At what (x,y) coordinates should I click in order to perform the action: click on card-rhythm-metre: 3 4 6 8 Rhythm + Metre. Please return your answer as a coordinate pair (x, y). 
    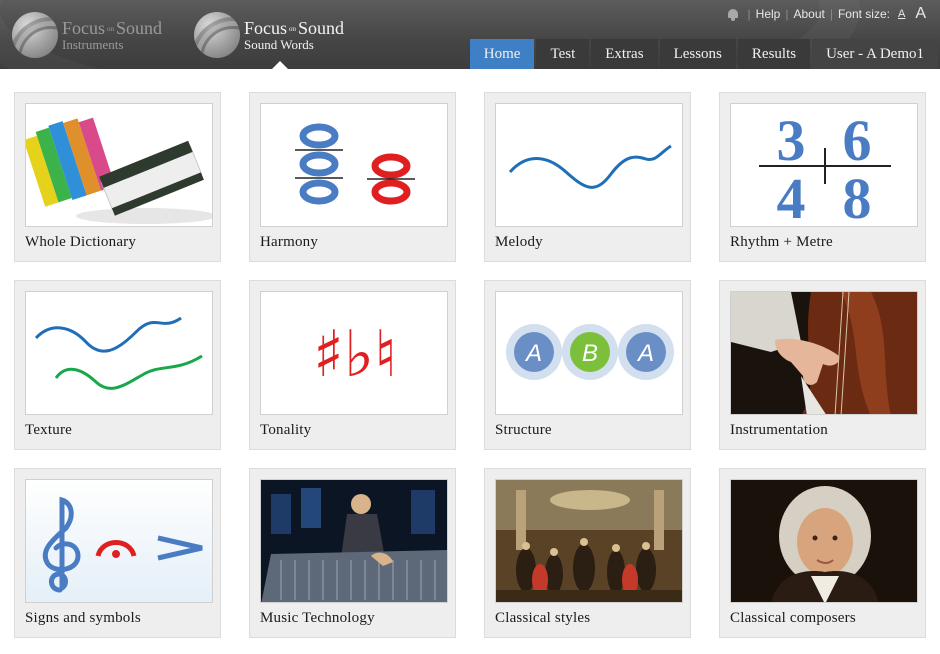
    Looking at the image, I should click on (822, 177).